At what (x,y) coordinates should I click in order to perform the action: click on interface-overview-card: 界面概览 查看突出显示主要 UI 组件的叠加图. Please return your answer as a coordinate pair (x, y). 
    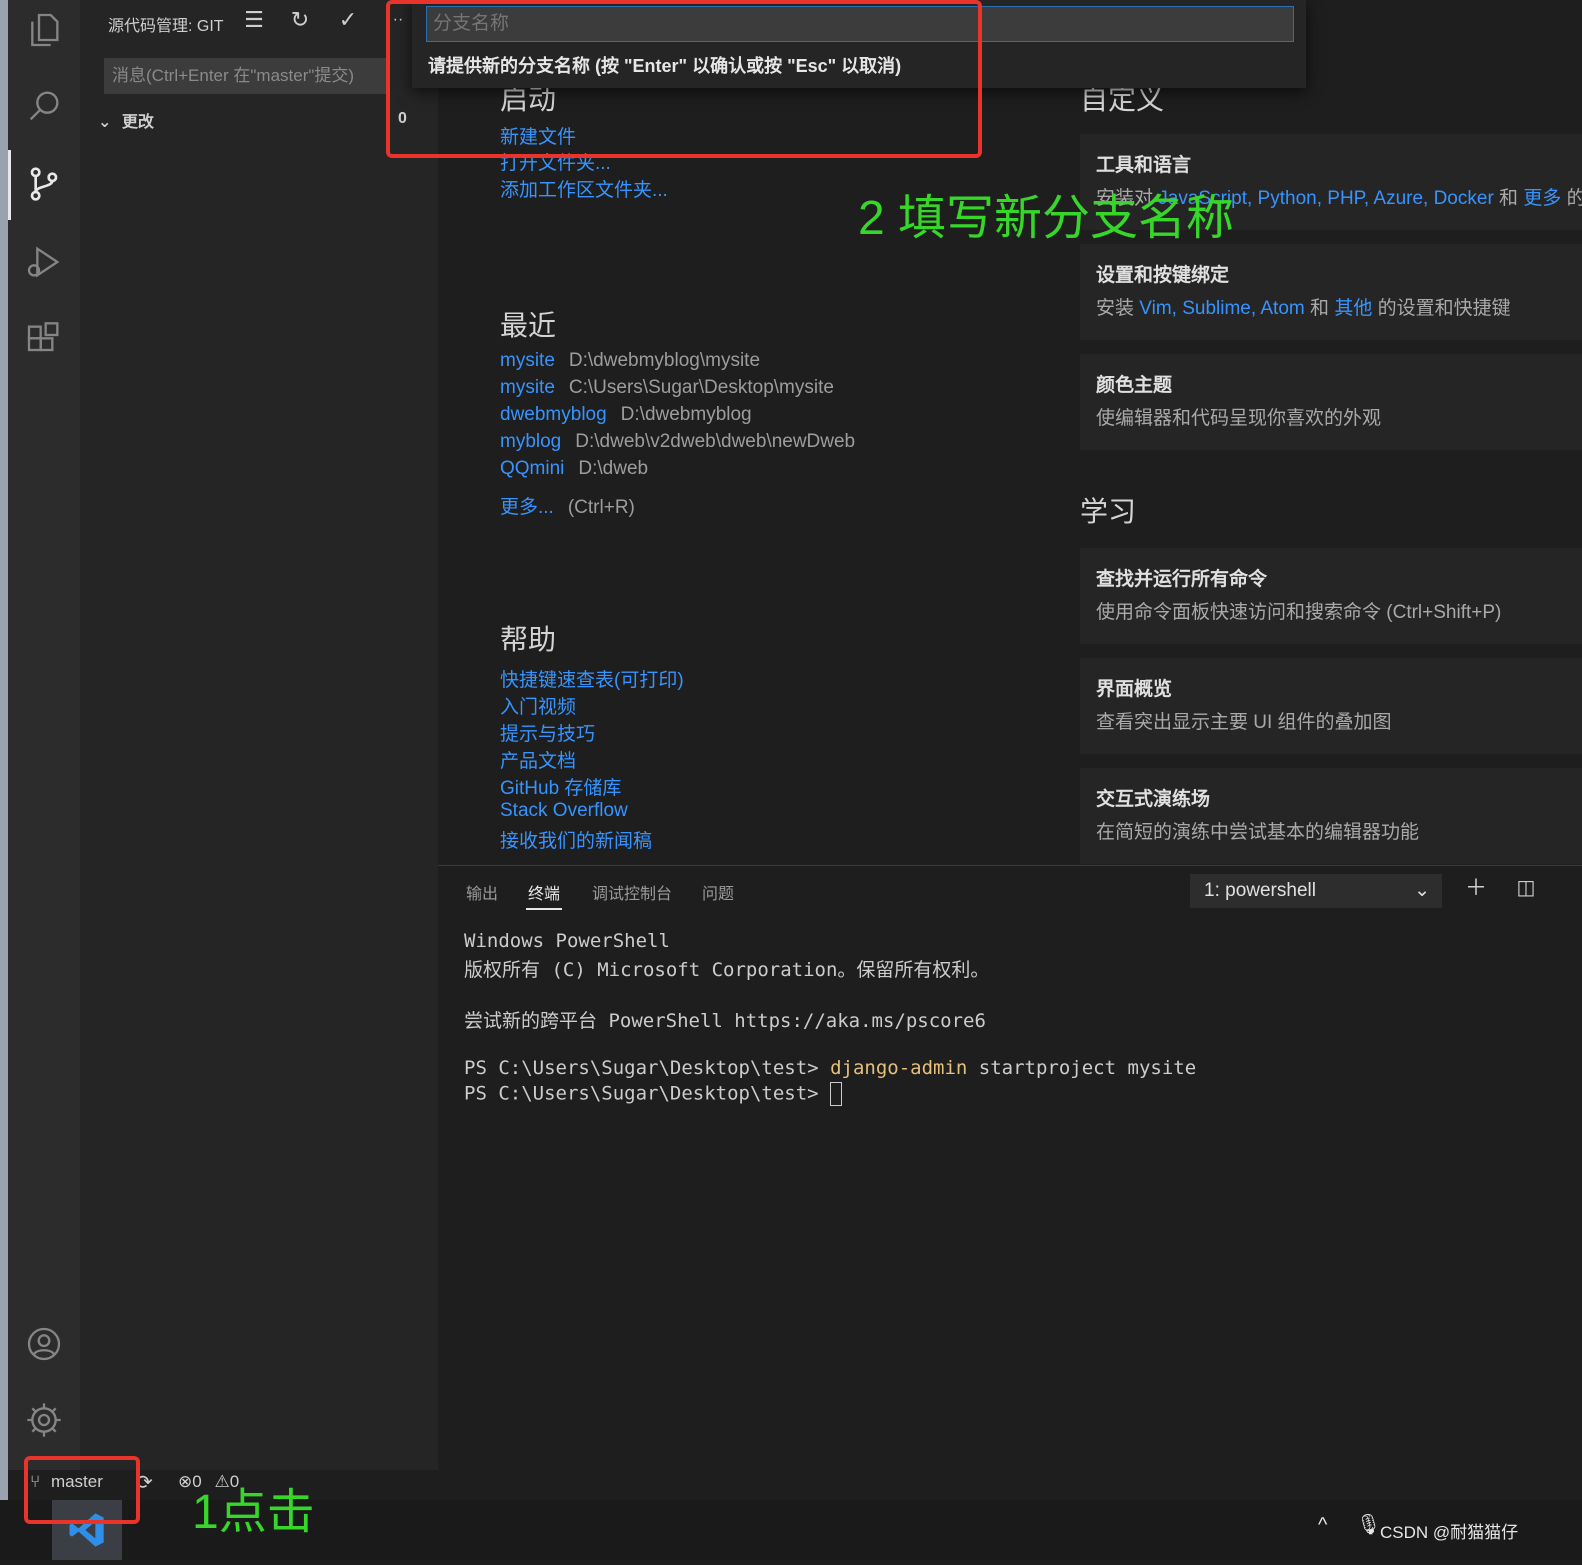
    Looking at the image, I should click on (1331, 706).